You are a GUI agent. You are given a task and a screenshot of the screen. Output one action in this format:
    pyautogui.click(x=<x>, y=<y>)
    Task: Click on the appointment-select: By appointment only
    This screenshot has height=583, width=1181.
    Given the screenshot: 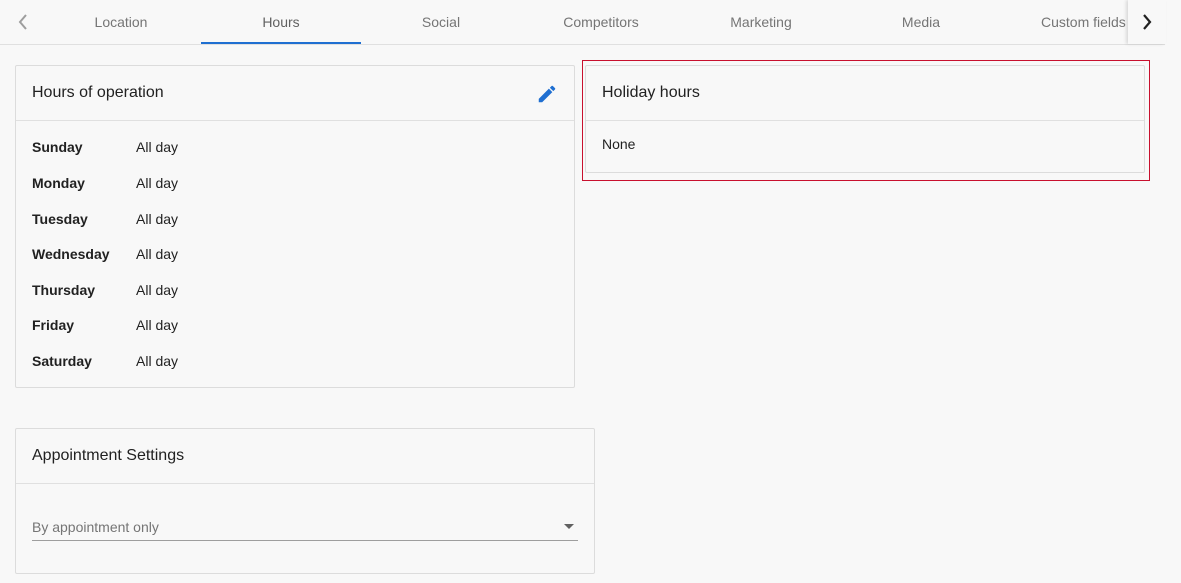 What is the action you would take?
    pyautogui.click(x=305, y=528)
    